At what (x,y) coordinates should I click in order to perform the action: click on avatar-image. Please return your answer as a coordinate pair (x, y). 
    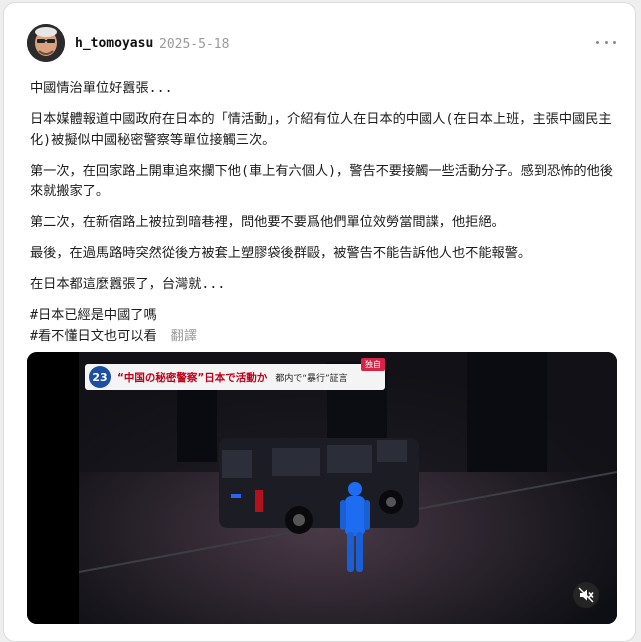
    Looking at the image, I should click on (46, 43).